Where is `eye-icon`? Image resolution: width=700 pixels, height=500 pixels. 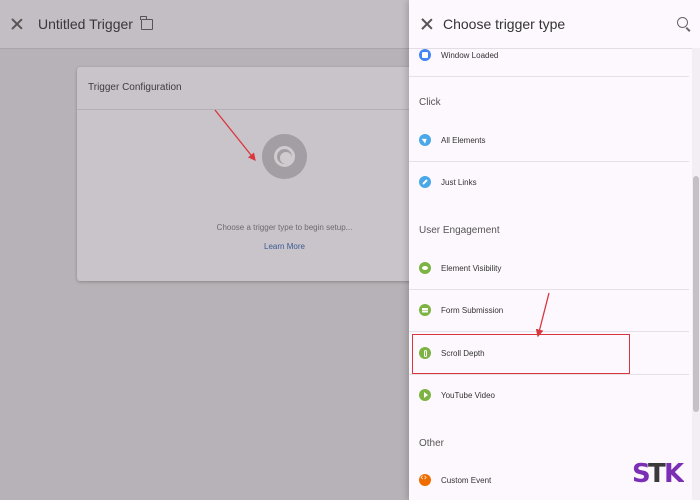
eye-icon is located at coordinates (425, 268).